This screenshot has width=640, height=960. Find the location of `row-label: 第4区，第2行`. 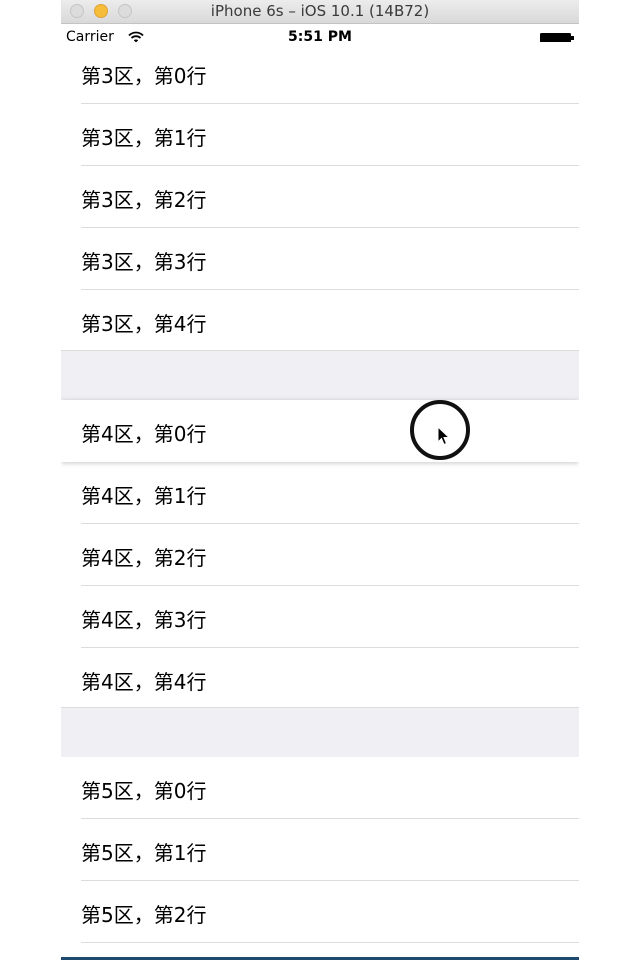

row-label: 第4区，第2行 is located at coordinates (144, 558).